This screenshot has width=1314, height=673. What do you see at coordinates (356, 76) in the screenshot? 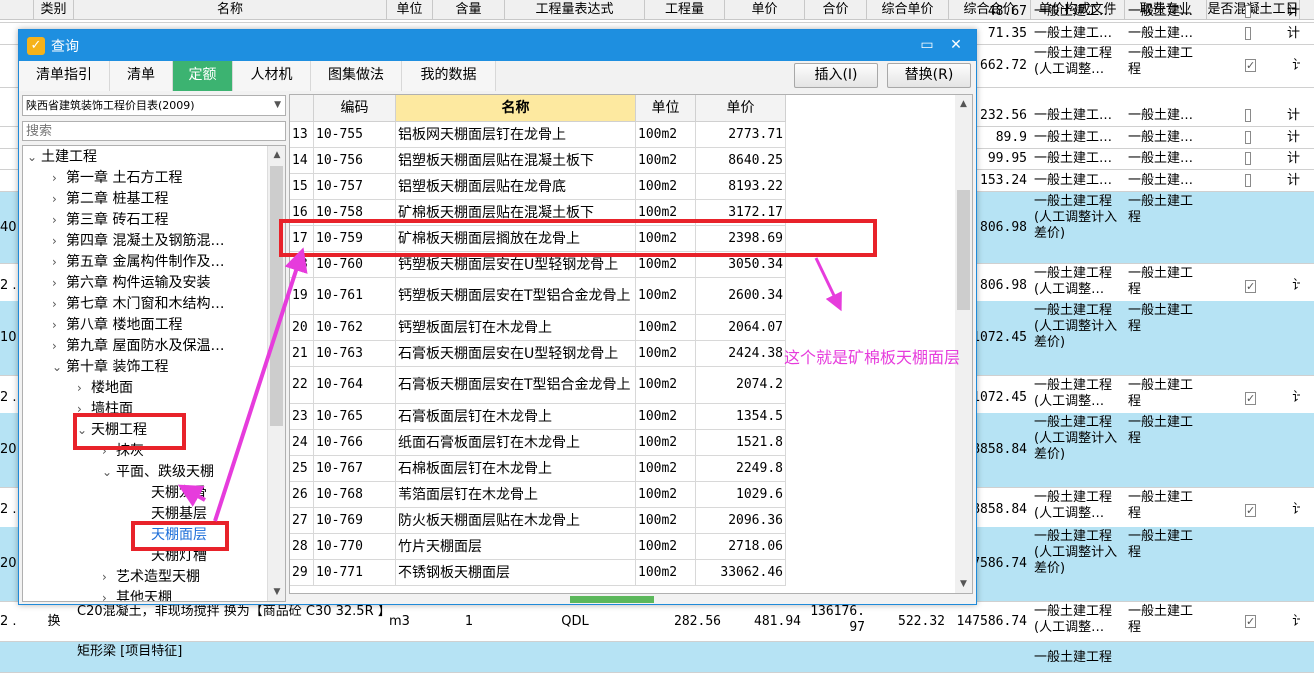
I see `tab-atlas-method: 图集做法` at bounding box center [356, 76].